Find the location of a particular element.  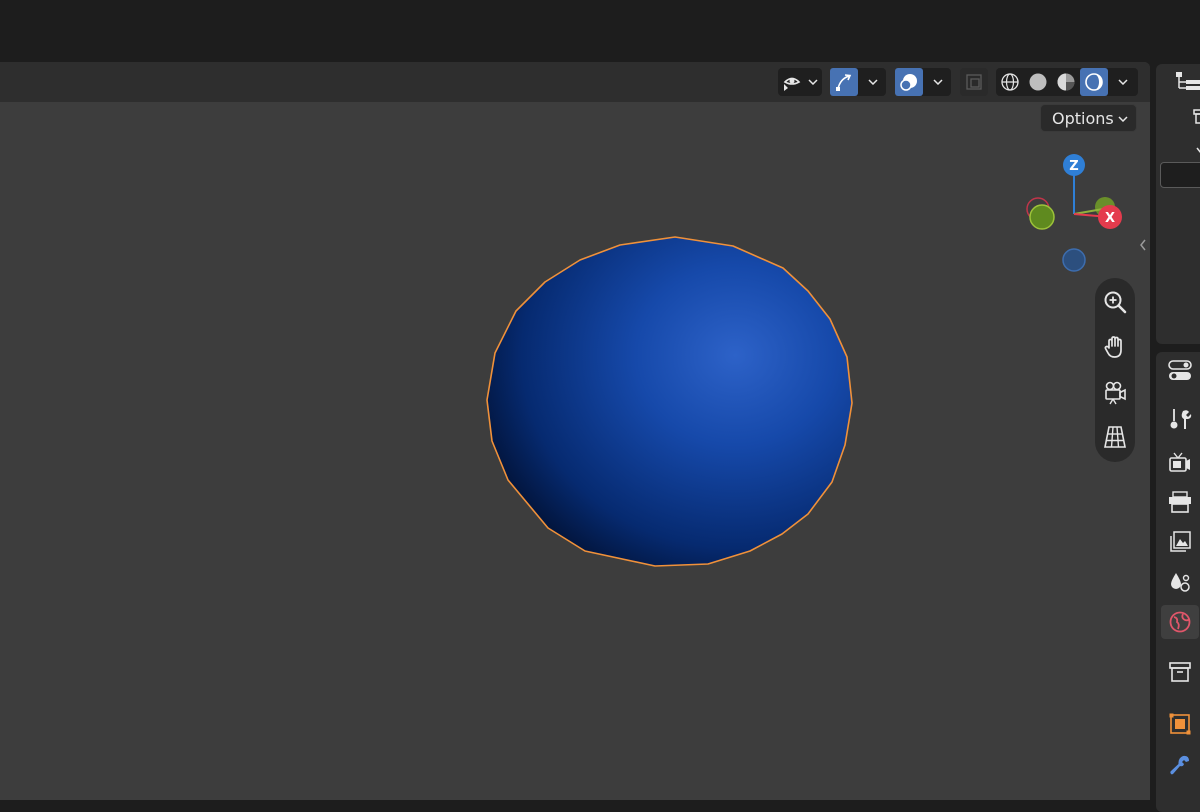

outliner-search-field is located at coordinates (1180, 175).